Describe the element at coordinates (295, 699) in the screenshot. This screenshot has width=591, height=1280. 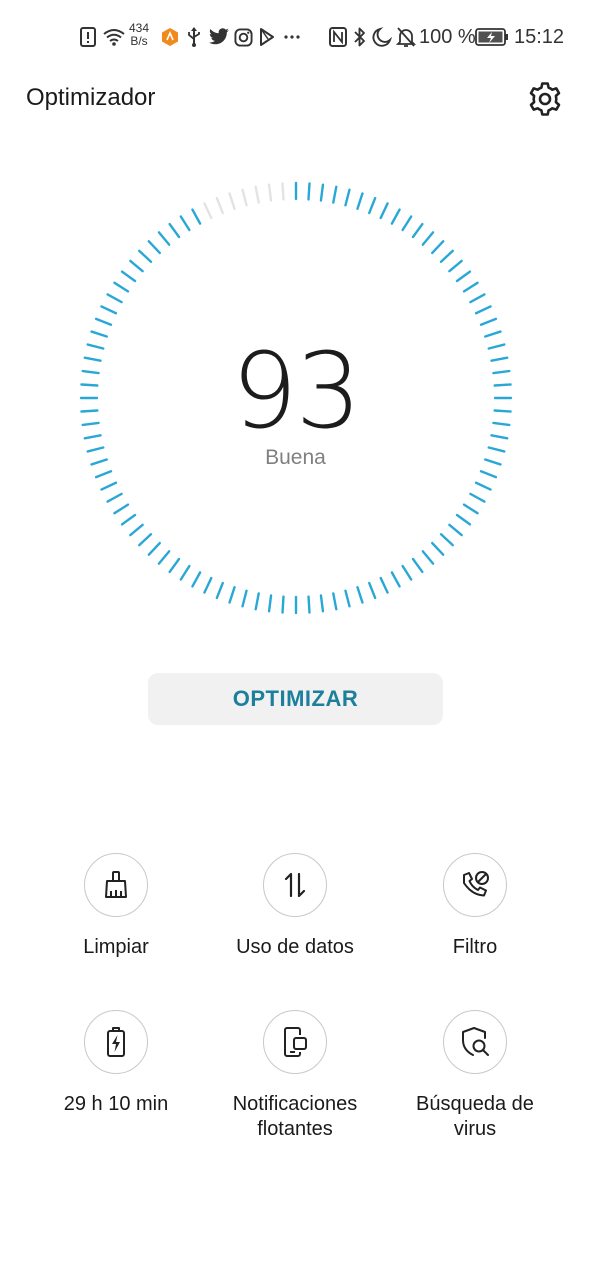
I see `optimize-button: OPTIMIZAR` at that location.